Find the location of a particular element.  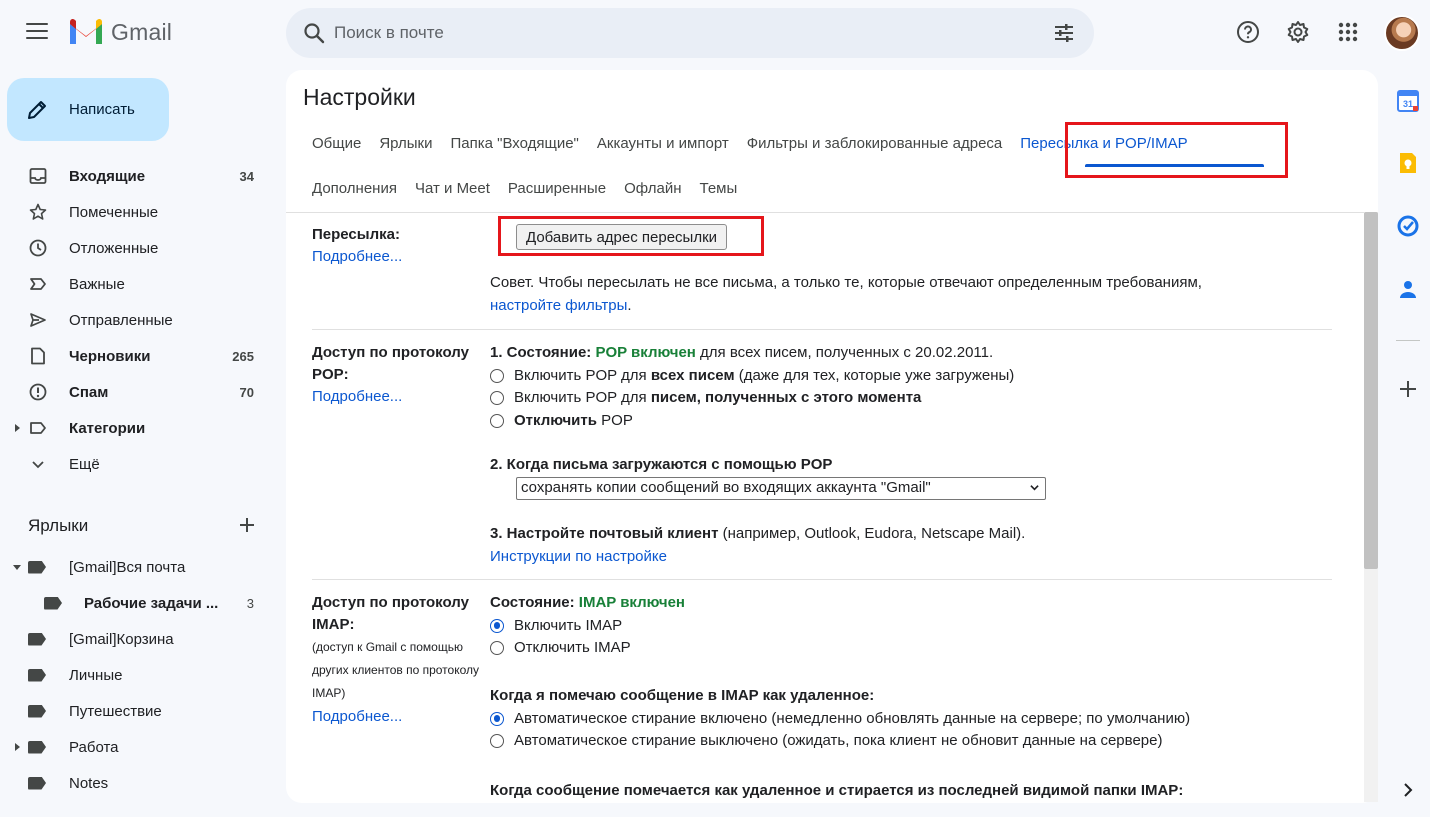

label-name: Путешествие is located at coordinates (115, 711).